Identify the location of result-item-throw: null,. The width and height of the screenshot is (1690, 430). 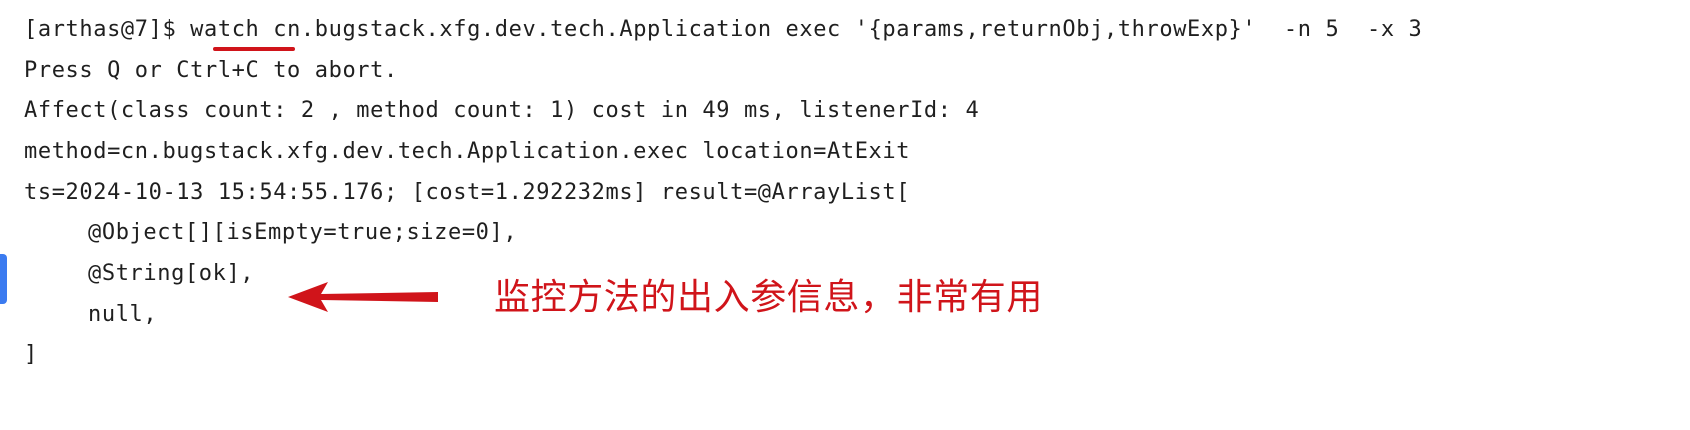
(123, 314).